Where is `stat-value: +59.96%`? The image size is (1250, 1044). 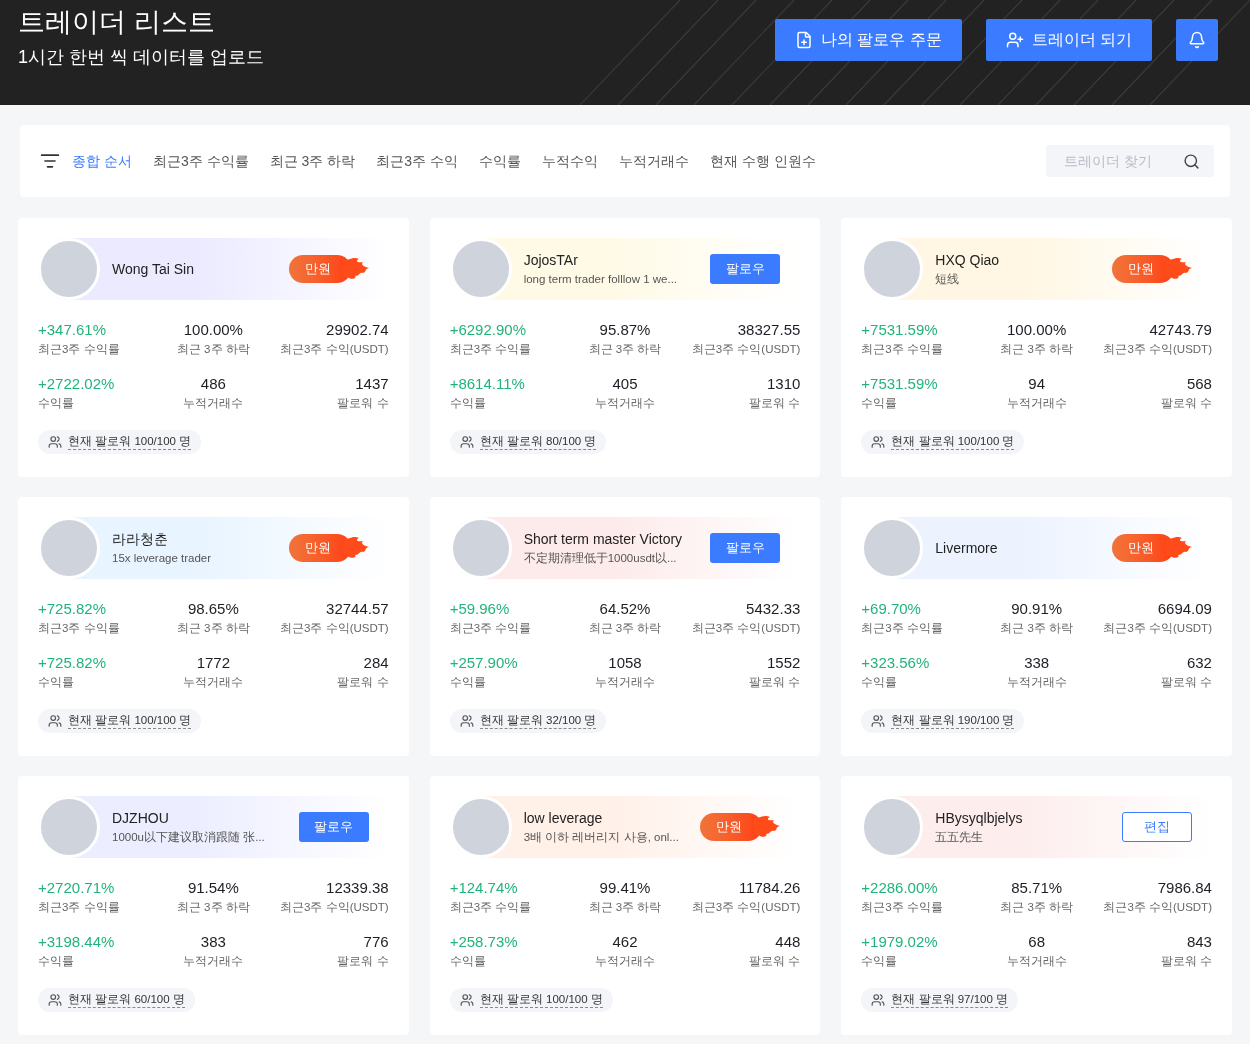
stat-value: +59.96% is located at coordinates (479, 609).